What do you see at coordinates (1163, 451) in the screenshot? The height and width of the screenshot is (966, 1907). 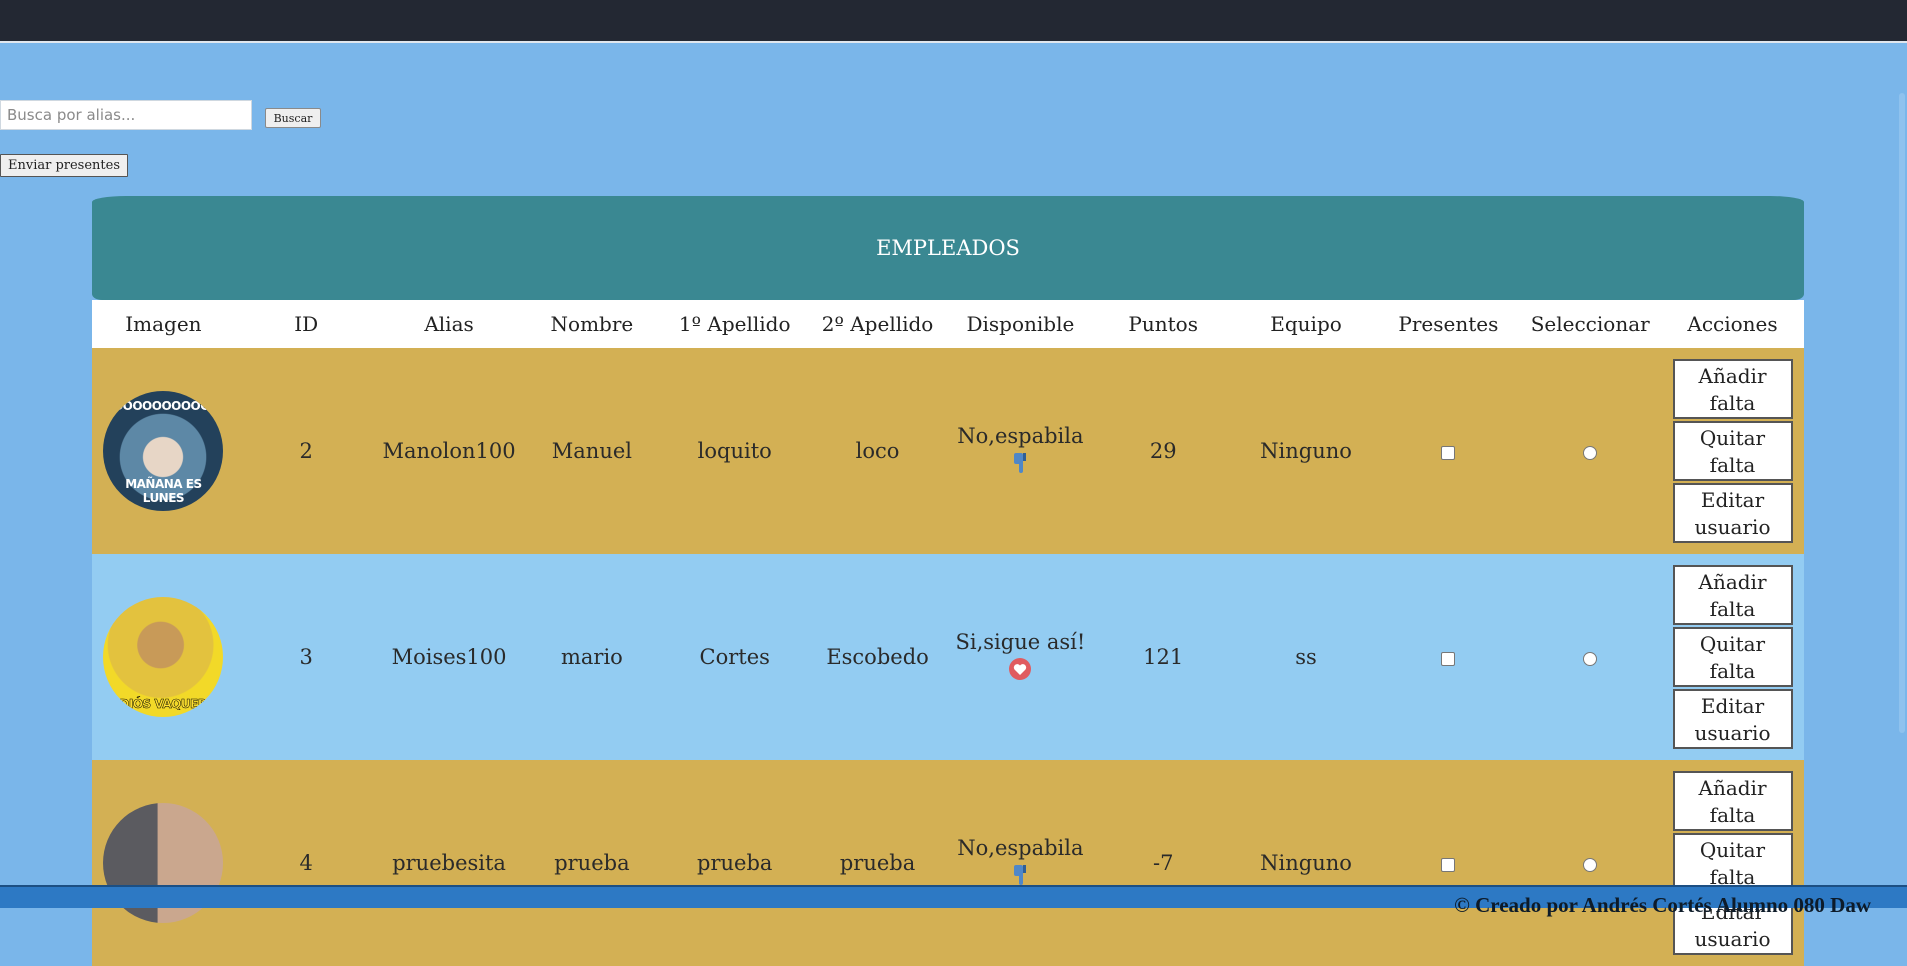 I see `cell-puntos: 29` at bounding box center [1163, 451].